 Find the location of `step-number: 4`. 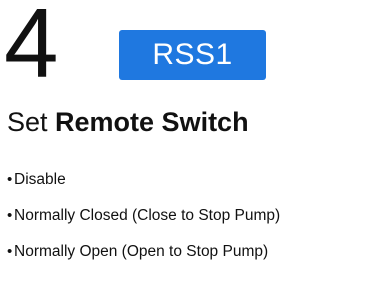

step-number: 4 is located at coordinates (31, 49).